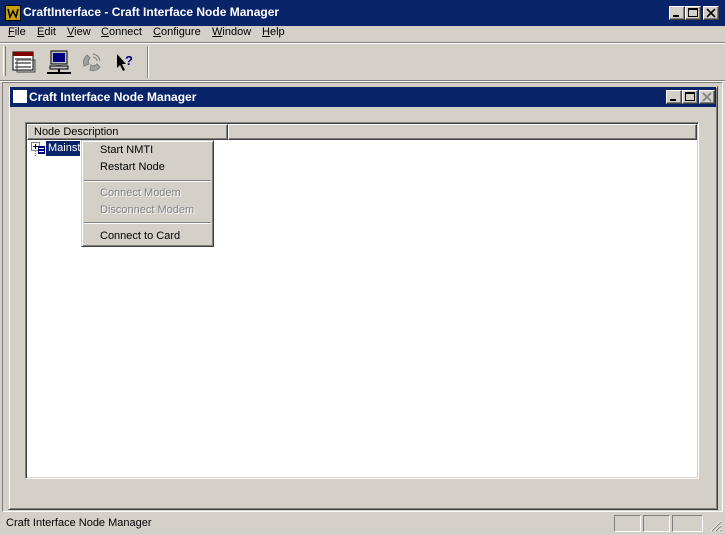 The width and height of the screenshot is (725, 535). Describe the element at coordinates (140, 193) in the screenshot. I see `menu-connect-modem: Connect Modem` at that location.